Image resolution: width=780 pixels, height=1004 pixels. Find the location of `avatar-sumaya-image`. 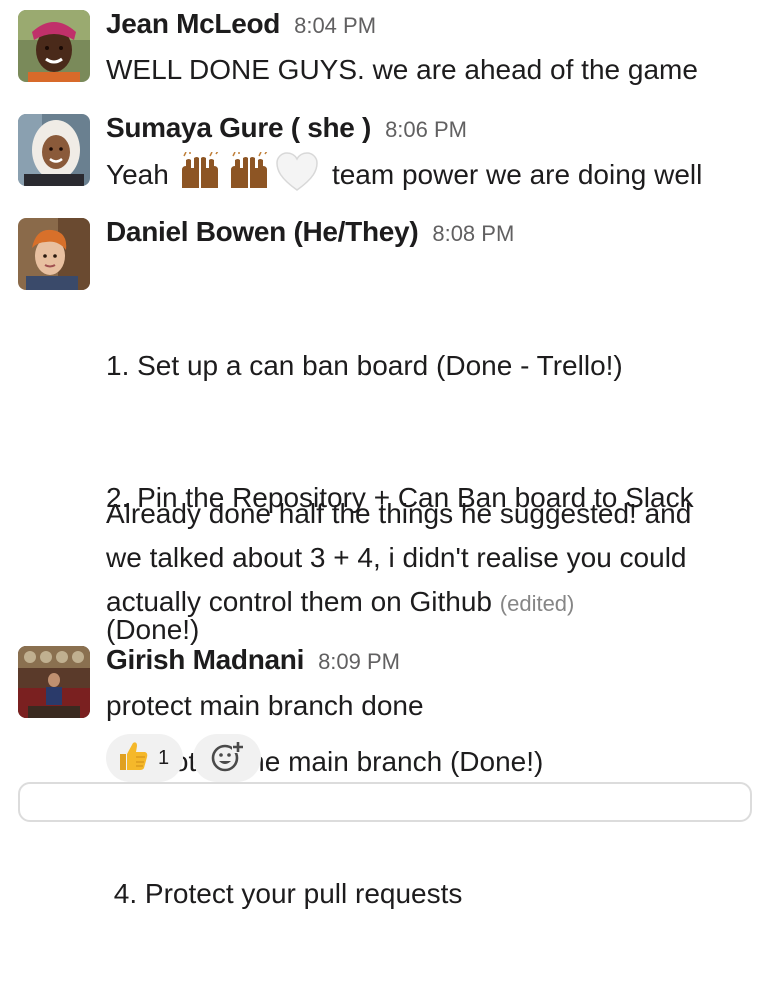

avatar-sumaya-image is located at coordinates (54, 150).